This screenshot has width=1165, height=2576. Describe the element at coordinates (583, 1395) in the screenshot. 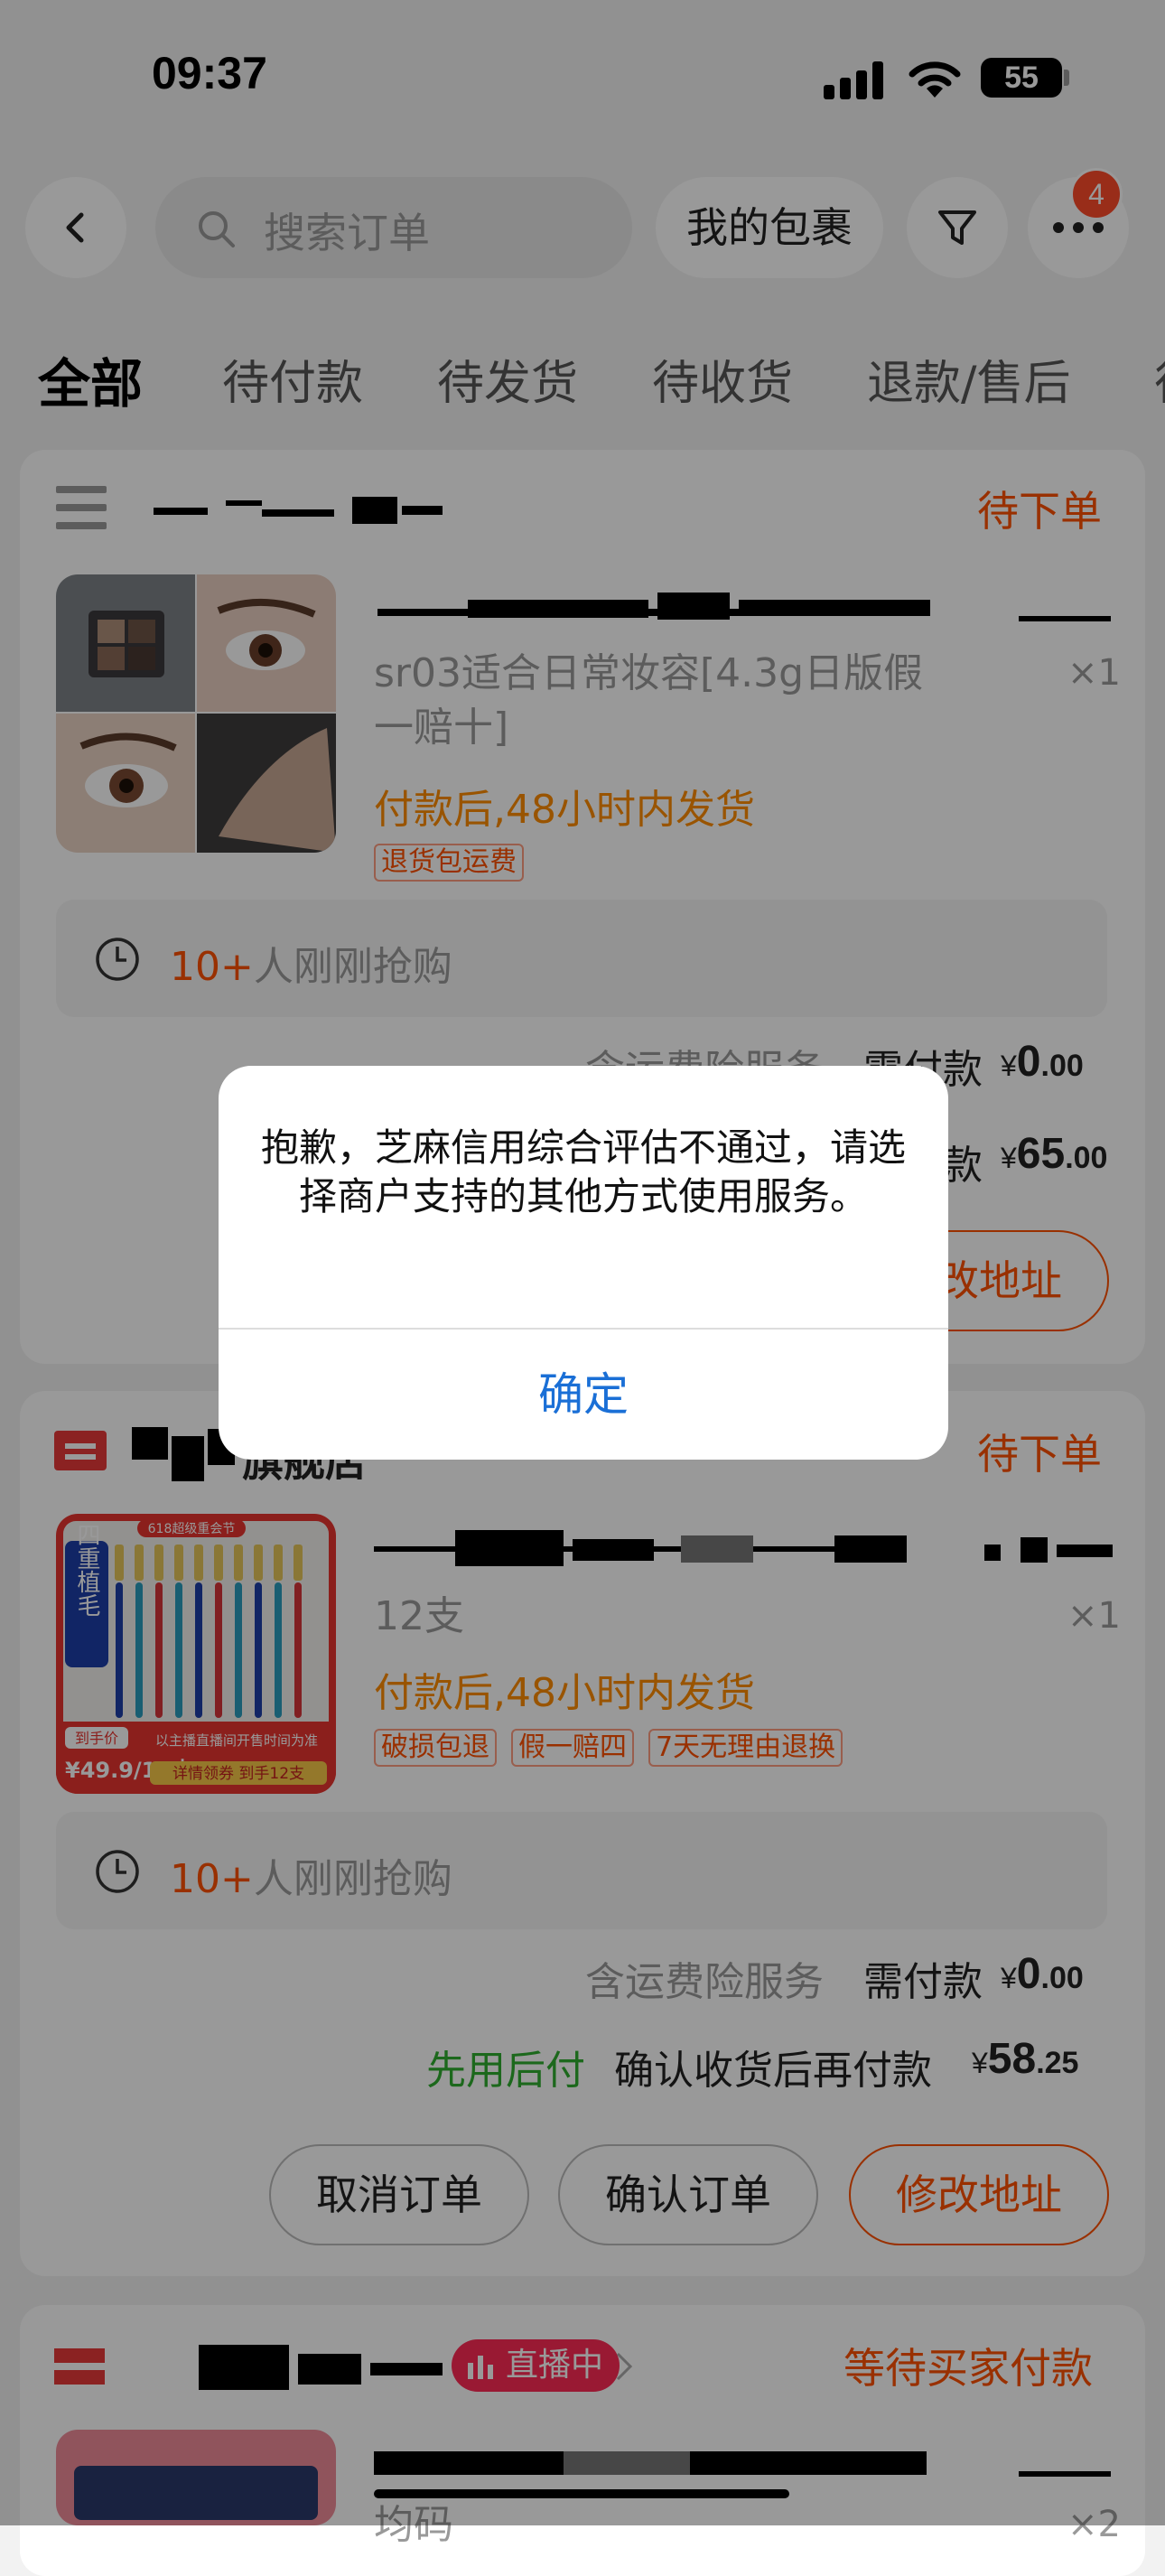

I see `dialog-confirm-button: 确定` at that location.